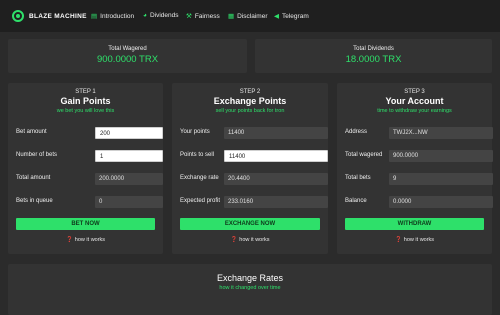  Describe the element at coordinates (199, 178) in the screenshot. I see `exchange-rate-label: Exchange rate` at that location.